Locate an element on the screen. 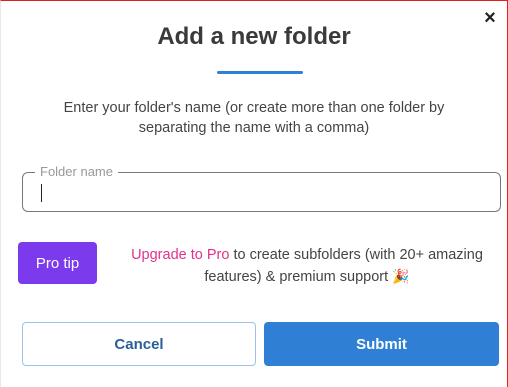 This screenshot has width=508, height=387. folder-name-label: Folder name is located at coordinates (76, 172).